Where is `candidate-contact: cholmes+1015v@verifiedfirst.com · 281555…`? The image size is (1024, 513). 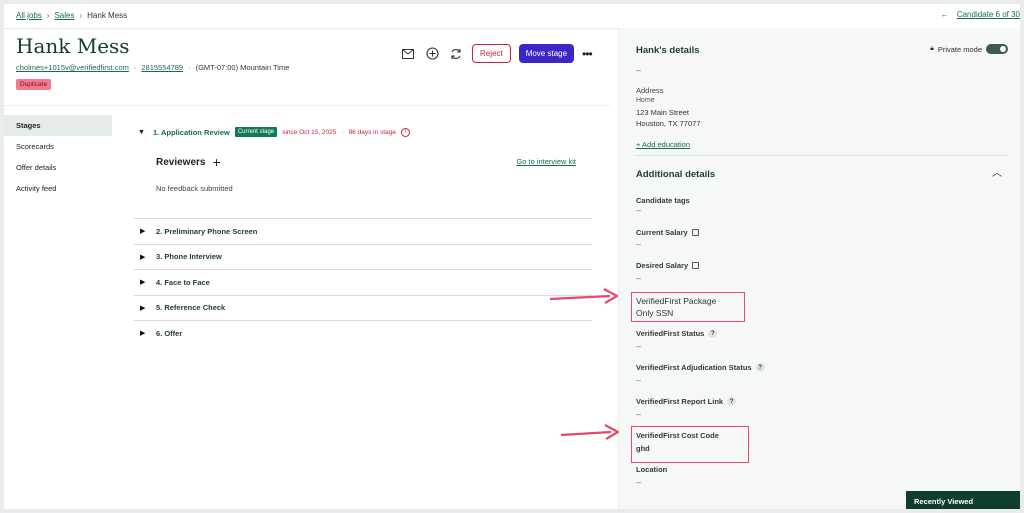
candidate-contact: cholmes+1015v@verifiedfirst.com · 281555… is located at coordinates (152, 67).